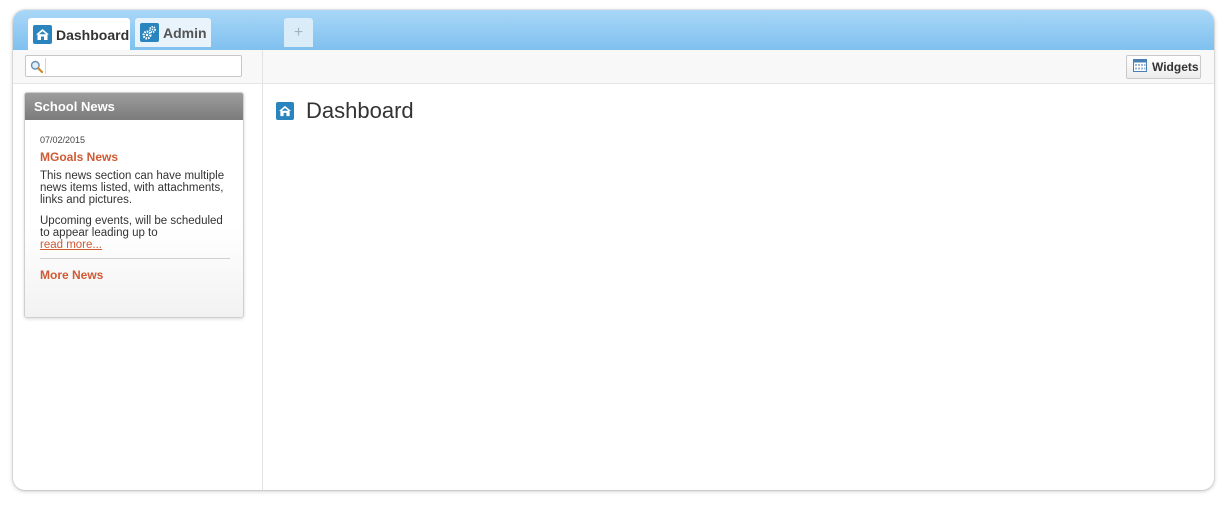 Image resolution: width=1228 pixels, height=505 pixels. What do you see at coordinates (613, 67) in the screenshot?
I see `toolbar: Widgets` at bounding box center [613, 67].